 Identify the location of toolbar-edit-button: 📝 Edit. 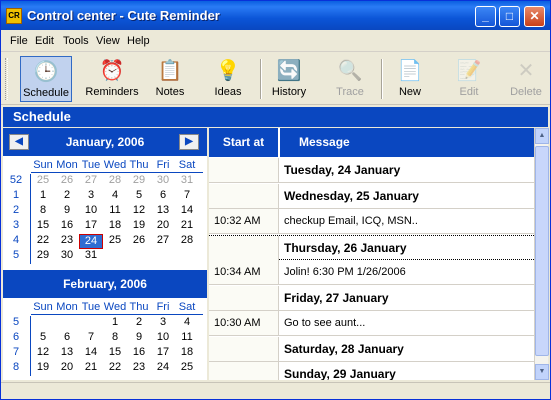
(469, 79).